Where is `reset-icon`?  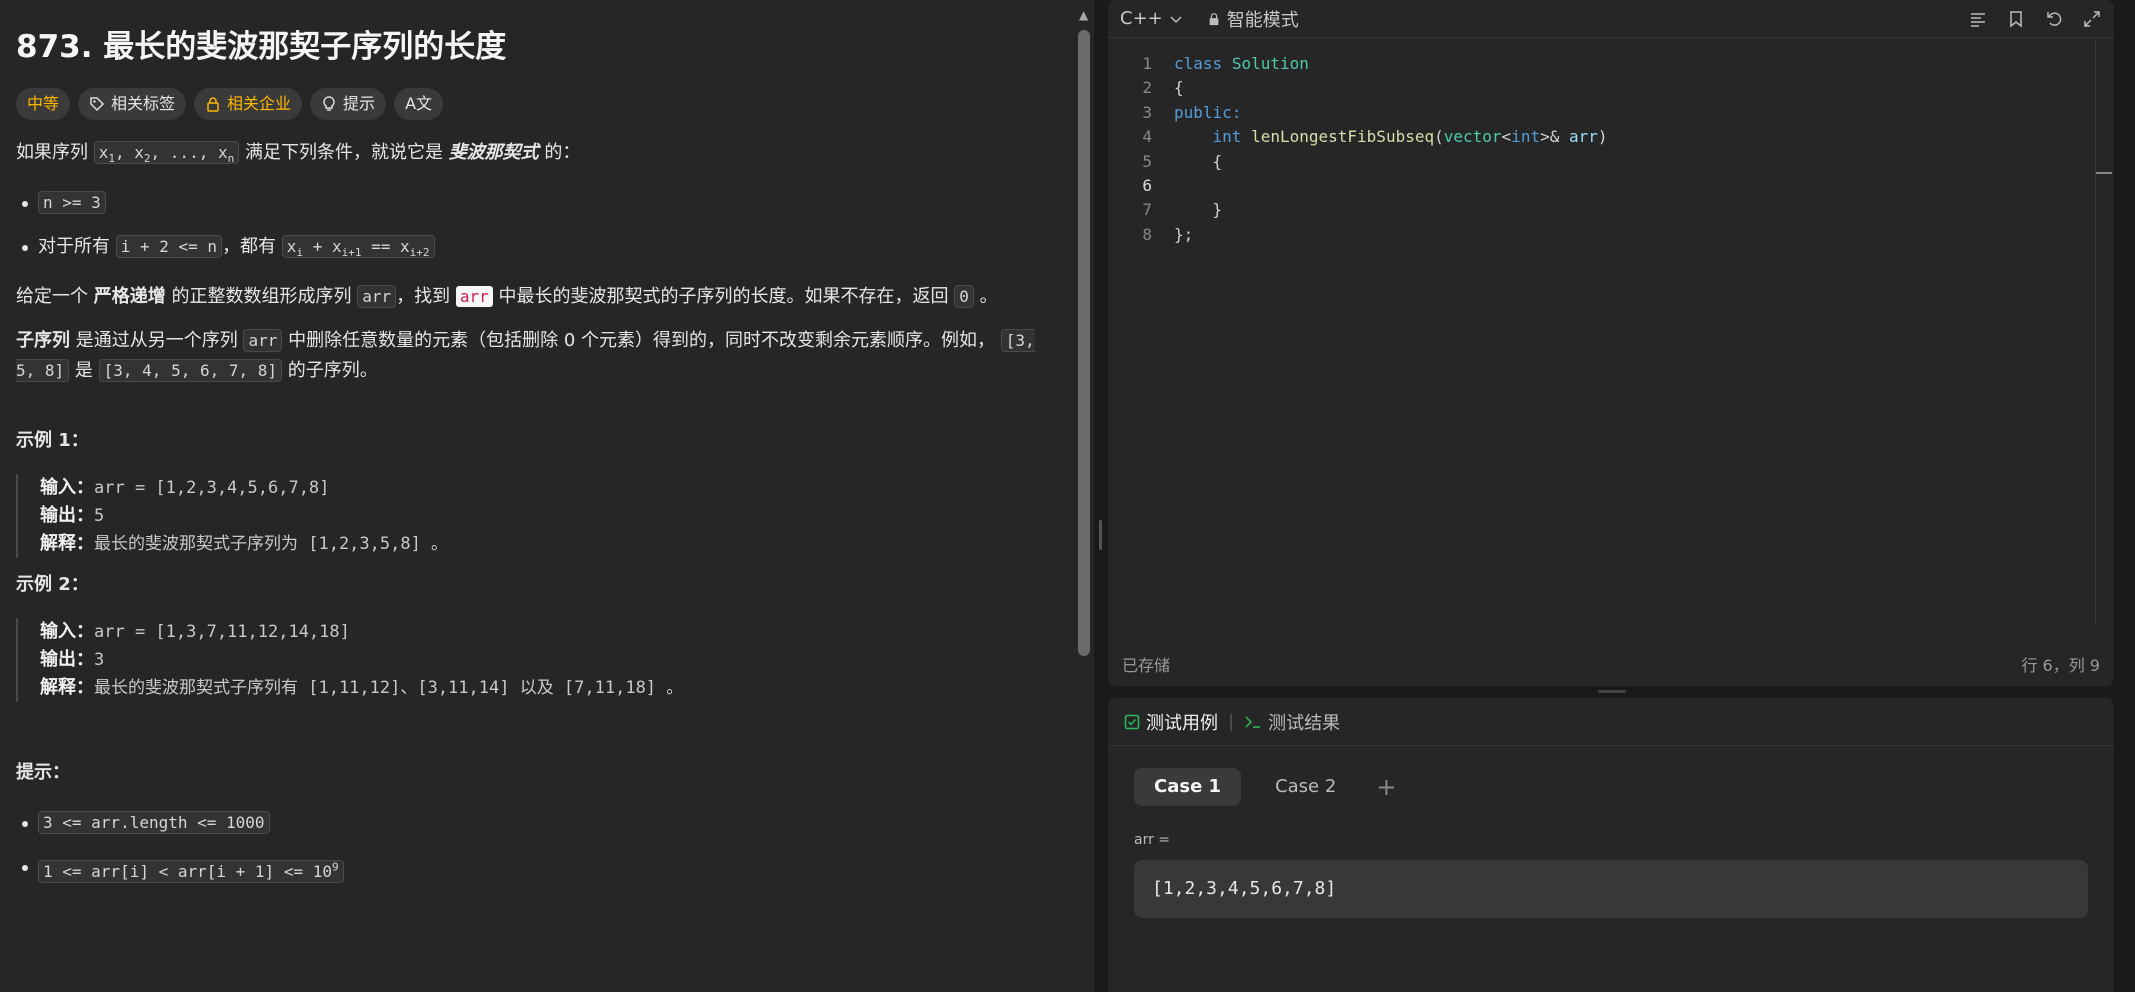
reset-icon is located at coordinates (2054, 19).